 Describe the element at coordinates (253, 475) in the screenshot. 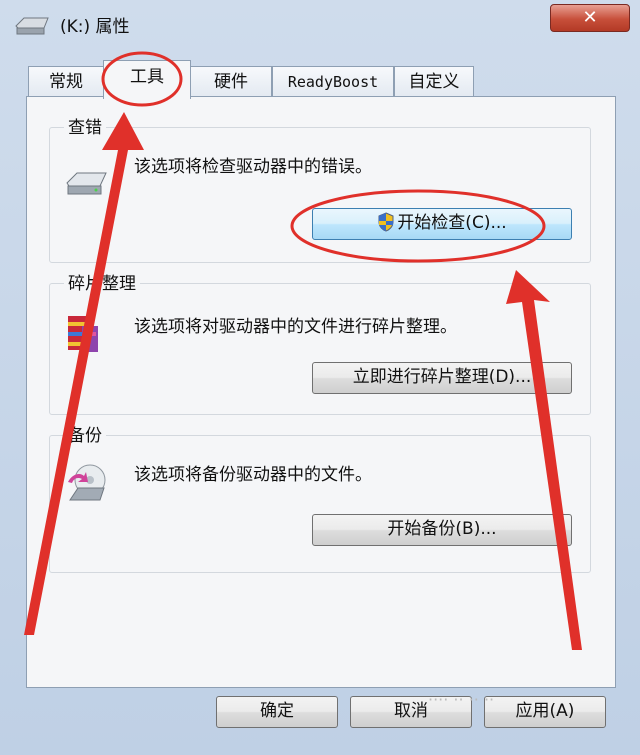

I see `backup-description: 该选项将备份驱动器中的文件。` at that location.